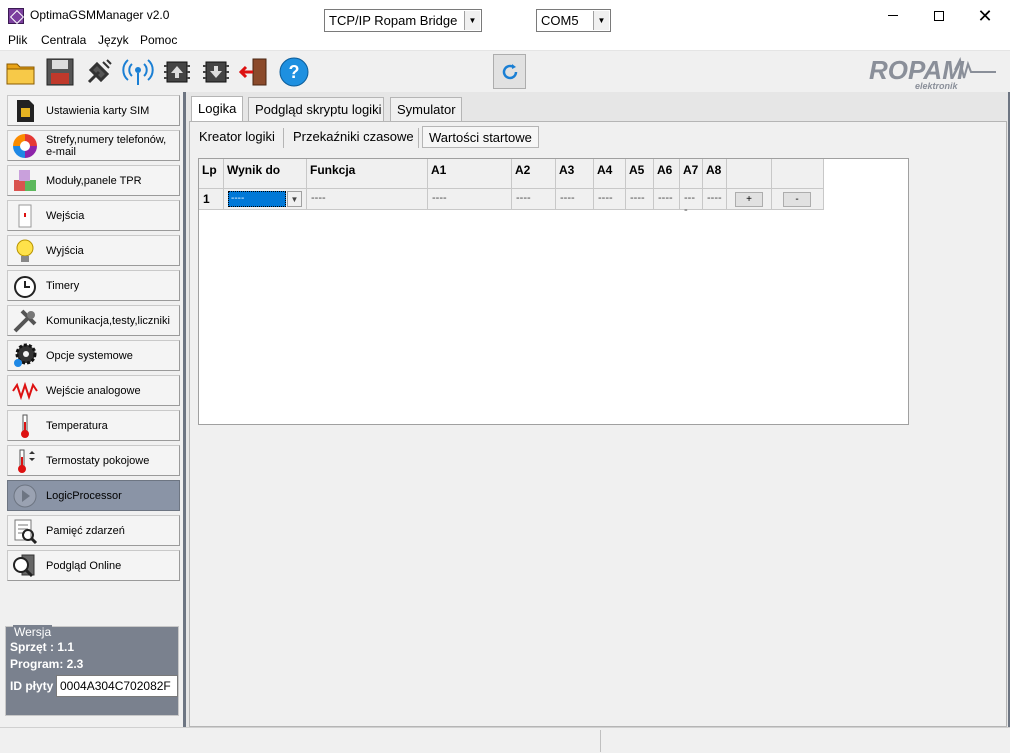 Image resolution: width=1010 pixels, height=753 pixels. Describe the element at coordinates (93, 180) in the screenshot. I see `sidebar-item-modules: Moduły,panele TPR` at that location.